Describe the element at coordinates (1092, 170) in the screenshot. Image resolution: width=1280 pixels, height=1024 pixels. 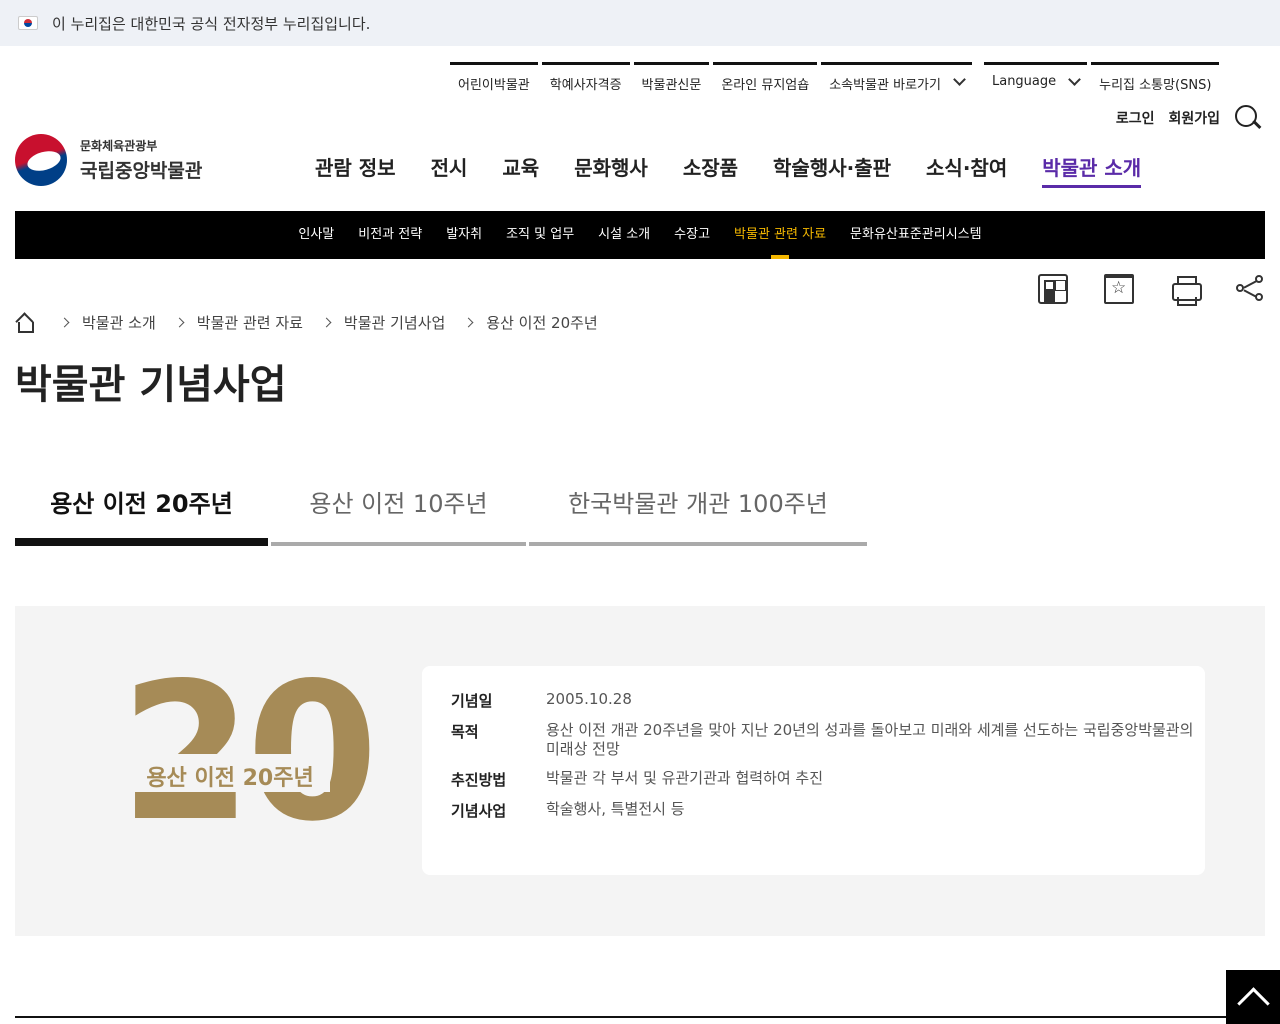
I see `main-nav-about: 박물관 소개` at that location.